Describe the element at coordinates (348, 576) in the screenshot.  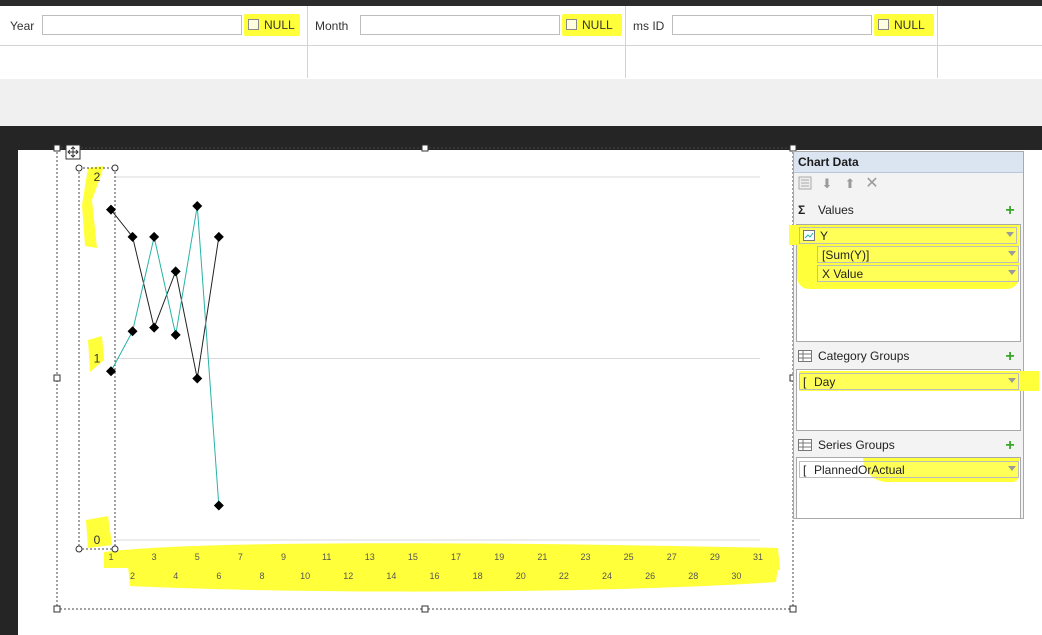
I see `x-tick-label: 12` at that location.